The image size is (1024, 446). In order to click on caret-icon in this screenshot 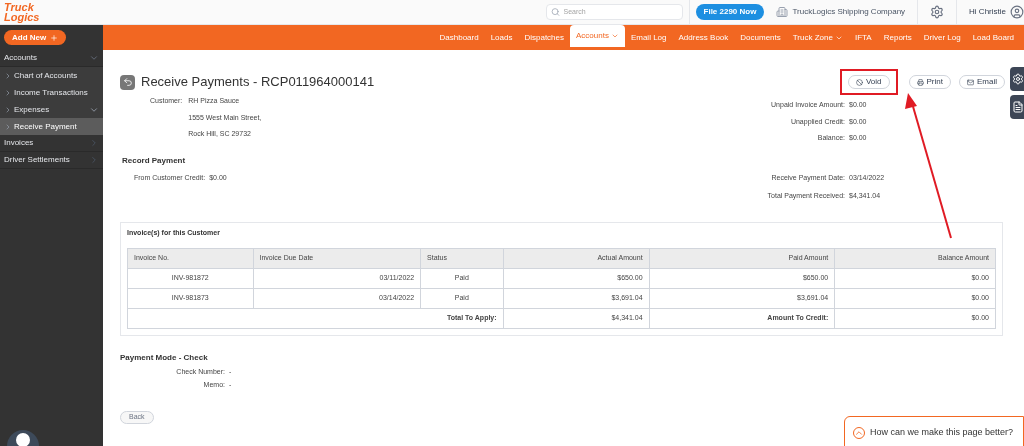, I will do `click(614, 36)`.